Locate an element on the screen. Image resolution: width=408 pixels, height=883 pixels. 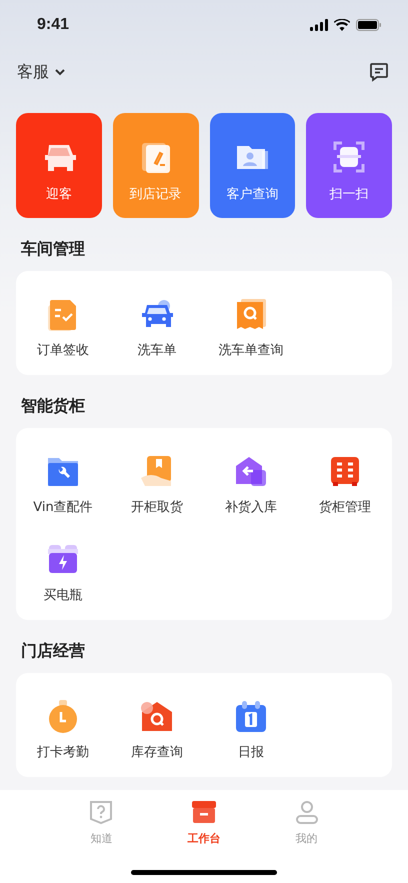
feature-item: 洗车单 is located at coordinates (157, 329).